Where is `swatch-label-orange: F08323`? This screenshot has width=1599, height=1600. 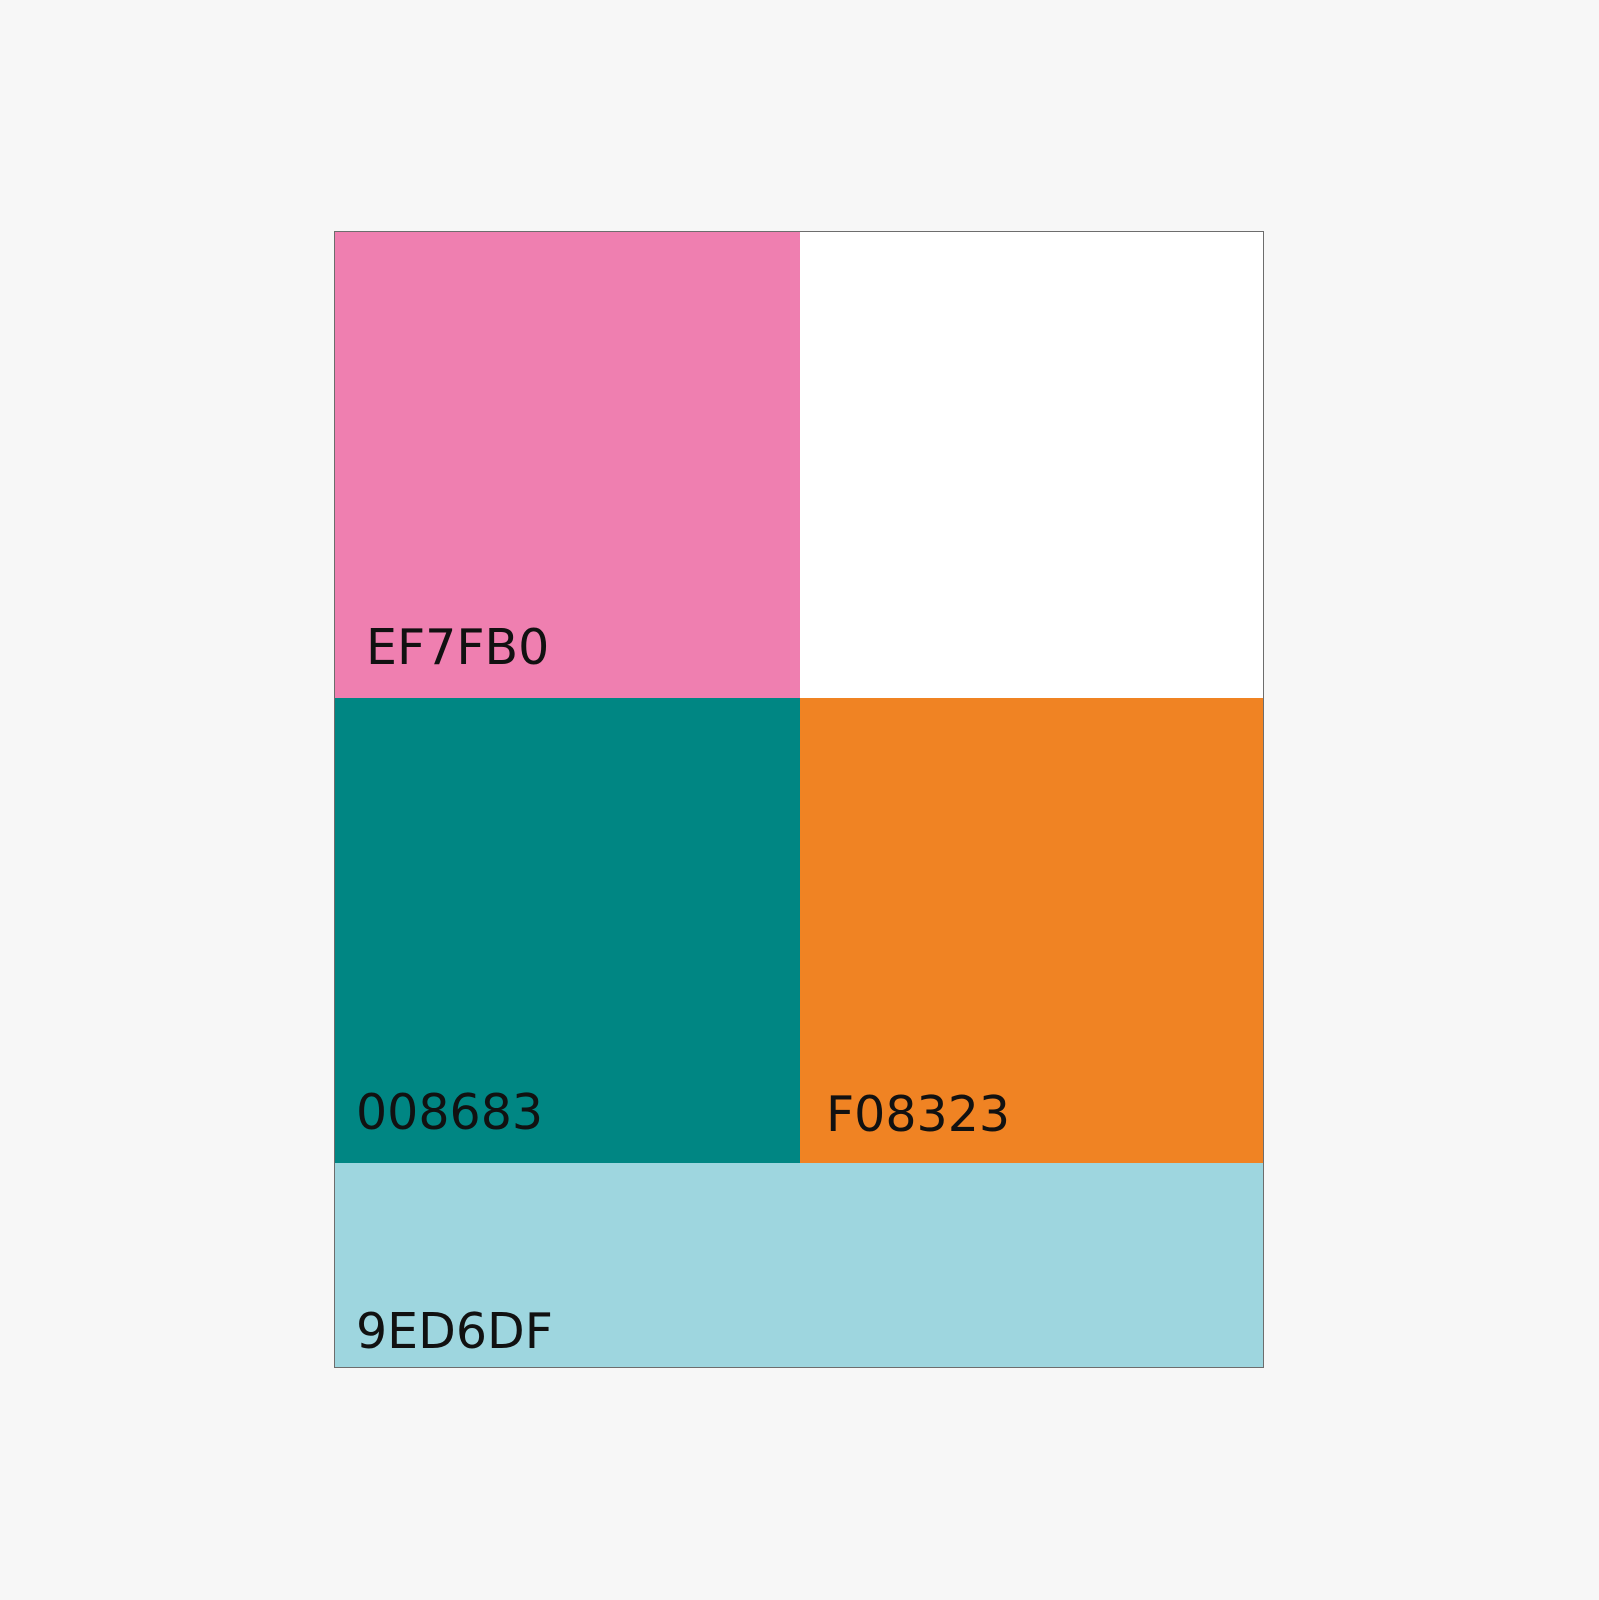
swatch-label-orange: F08323 is located at coordinates (918, 1114).